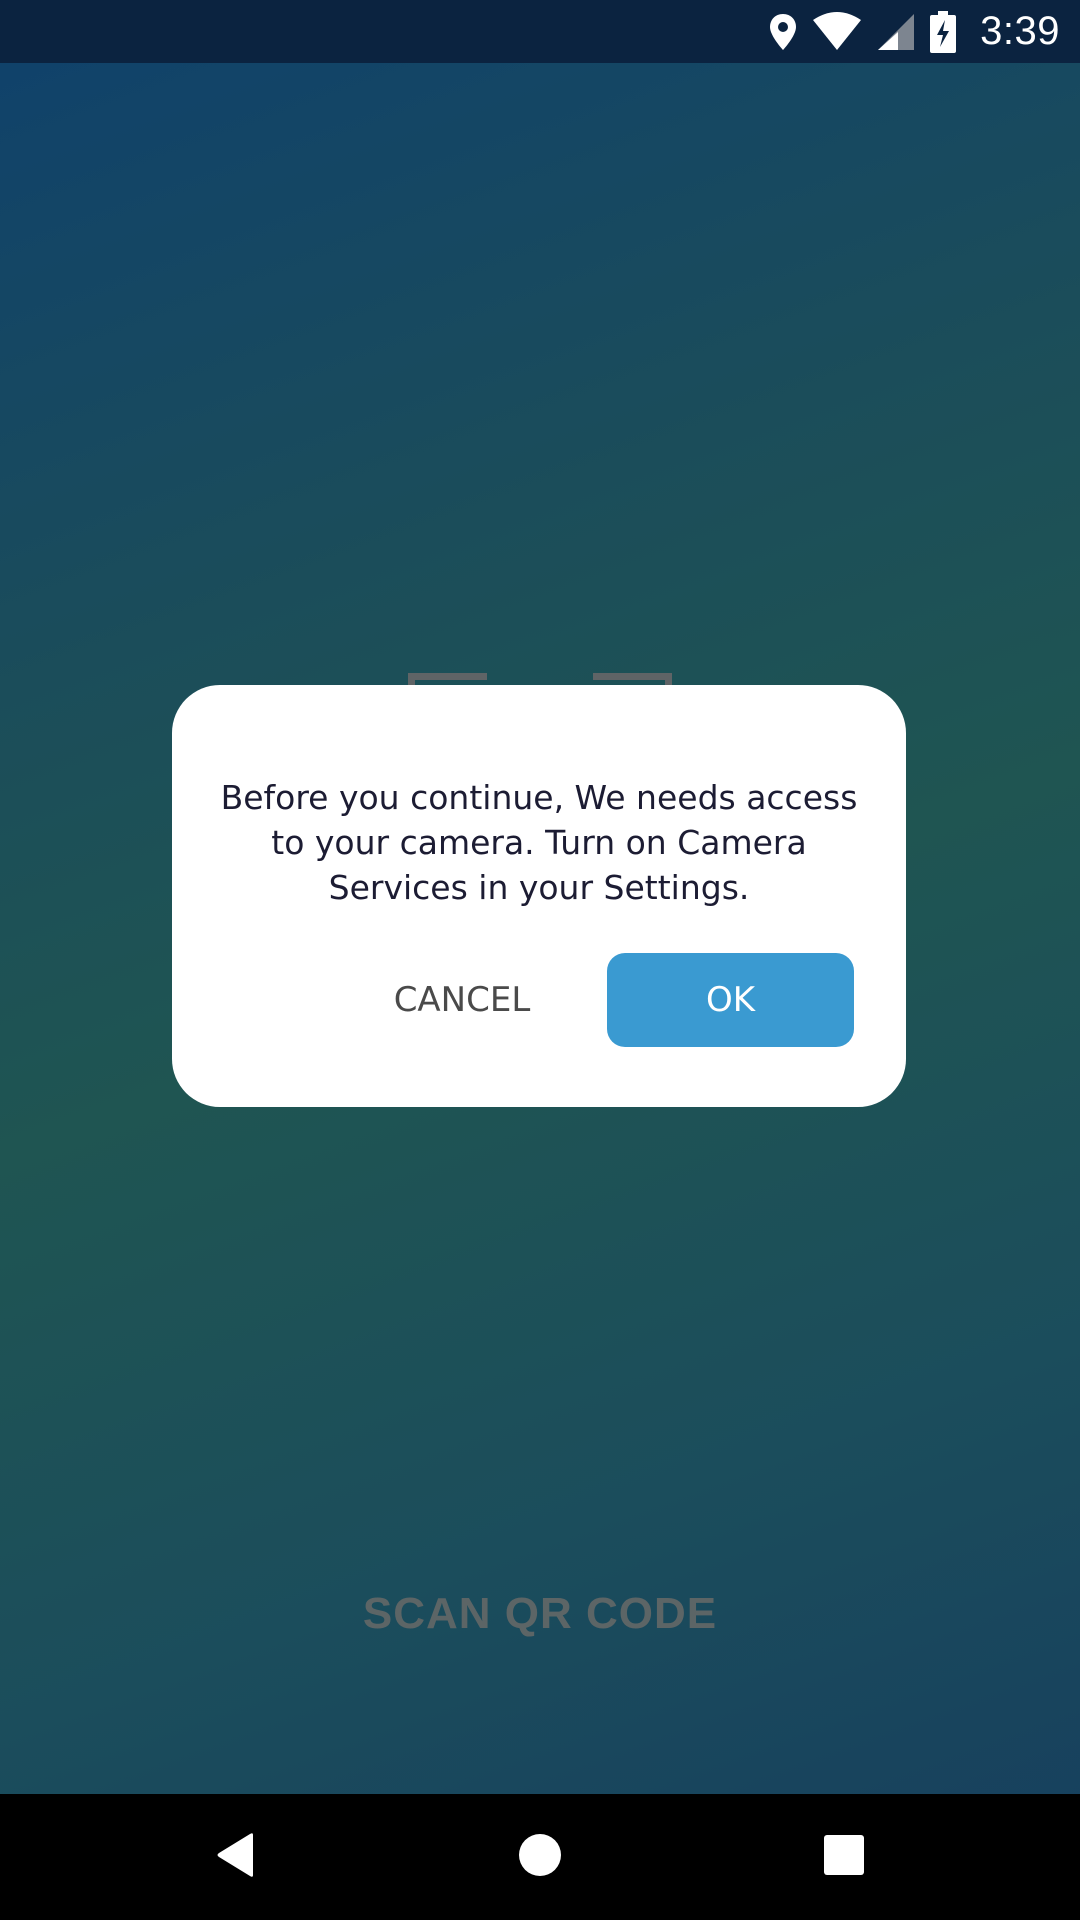  I want to click on navigation-bar, so click(540, 1857).